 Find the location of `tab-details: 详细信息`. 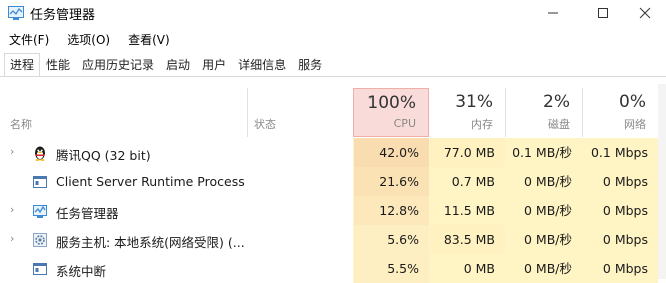

tab-details: 详细信息 is located at coordinates (262, 65).